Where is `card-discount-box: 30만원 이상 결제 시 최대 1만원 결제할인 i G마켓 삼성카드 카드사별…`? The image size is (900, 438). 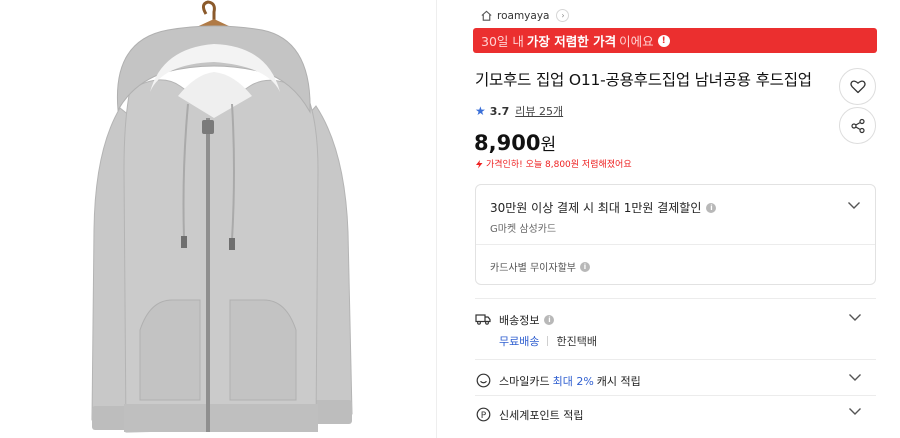 card-discount-box: 30만원 이상 결제 시 최대 1만원 결제할인 i G마켓 삼성카드 카드사별… is located at coordinates (675, 234).